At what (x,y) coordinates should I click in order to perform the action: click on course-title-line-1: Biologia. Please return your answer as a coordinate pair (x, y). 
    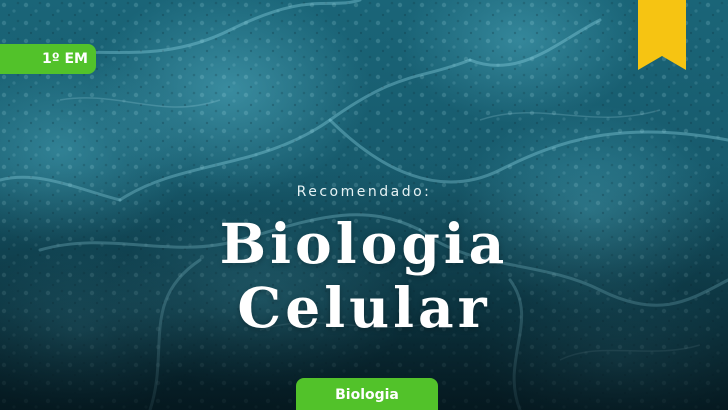
    Looking at the image, I should click on (364, 243).